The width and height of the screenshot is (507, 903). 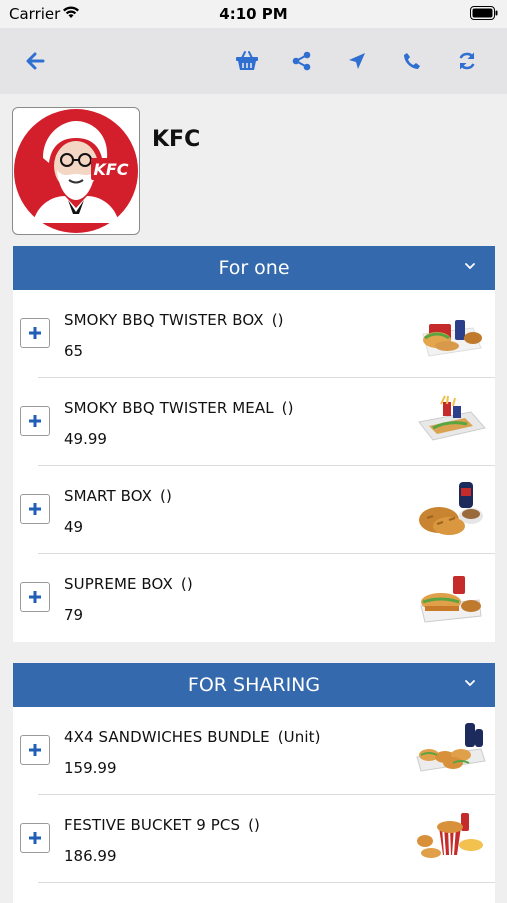 I want to click on toolbar, so click(x=253, y=61).